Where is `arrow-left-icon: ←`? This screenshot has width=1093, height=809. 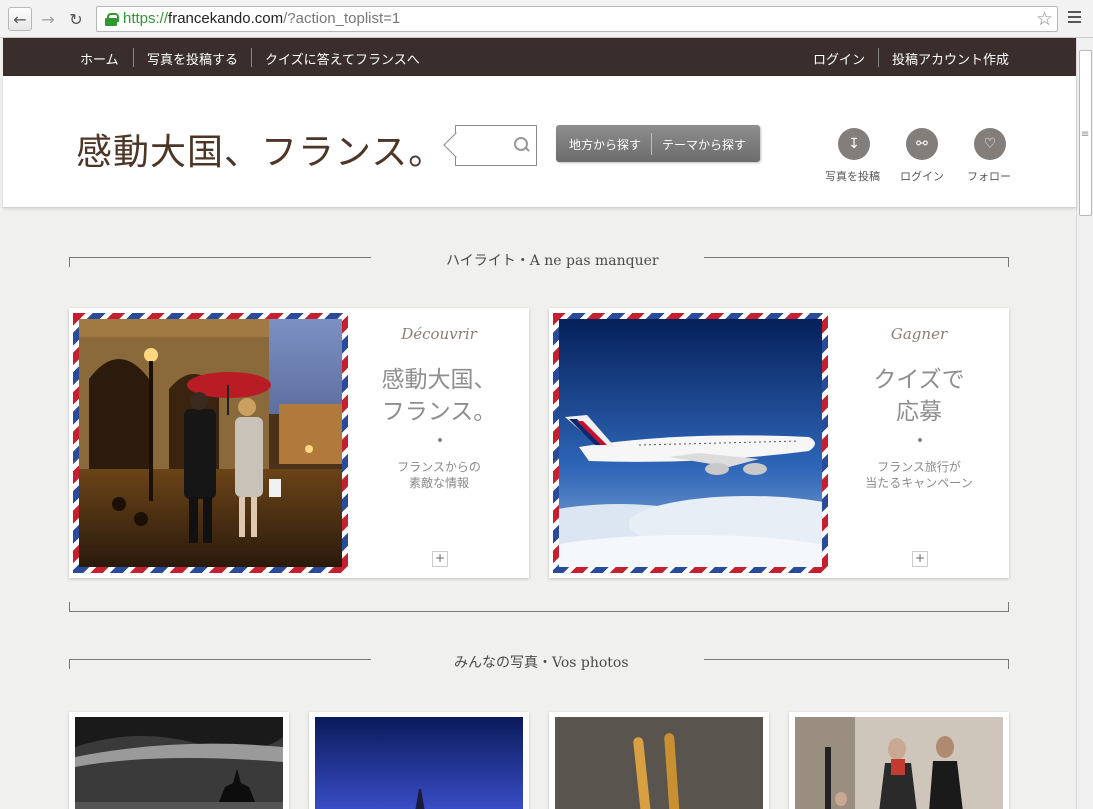
arrow-left-icon: ← is located at coordinates (20, 19).